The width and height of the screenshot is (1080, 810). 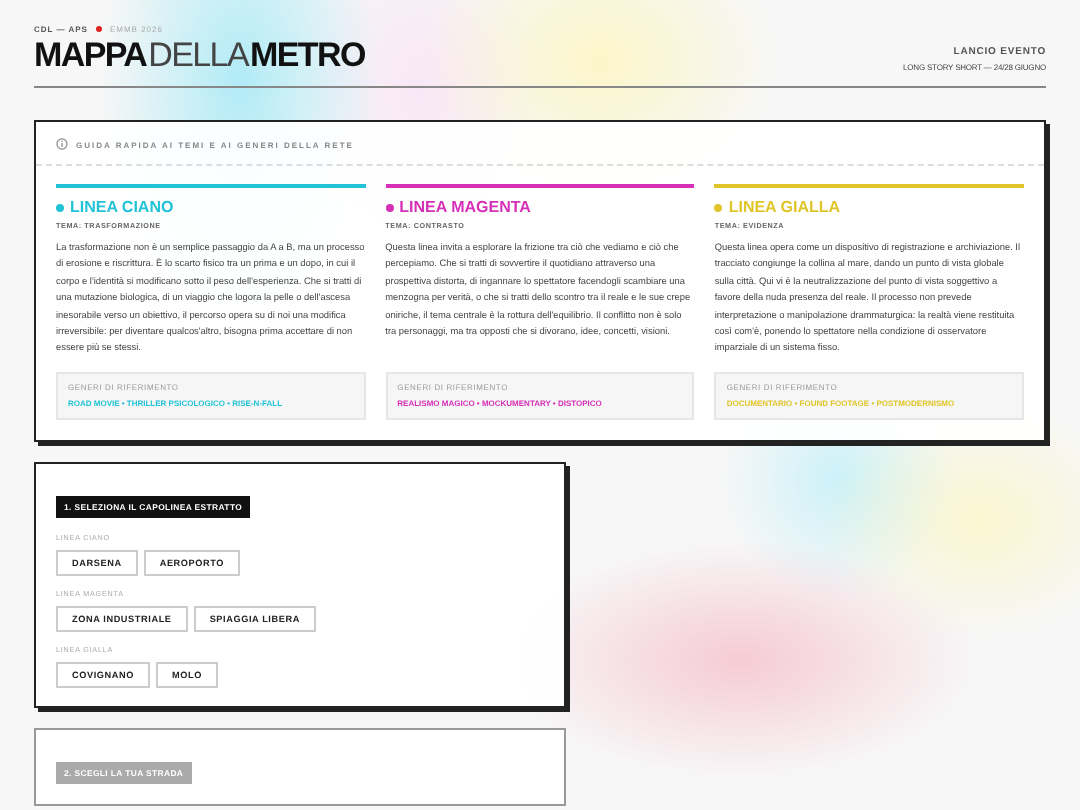 What do you see at coordinates (122, 207) in the screenshot?
I see `line-name: LINEA CIANO` at bounding box center [122, 207].